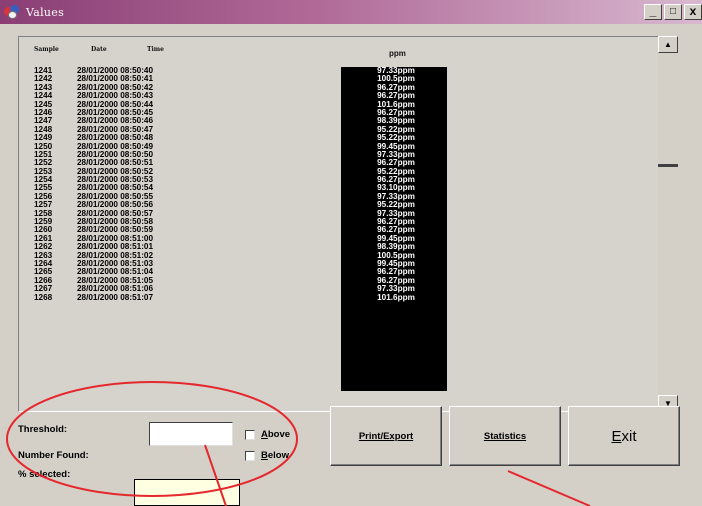  What do you see at coordinates (179, 230) in the screenshot?
I see `table-row: 1260 28/01/2000 08:50:59` at bounding box center [179, 230].